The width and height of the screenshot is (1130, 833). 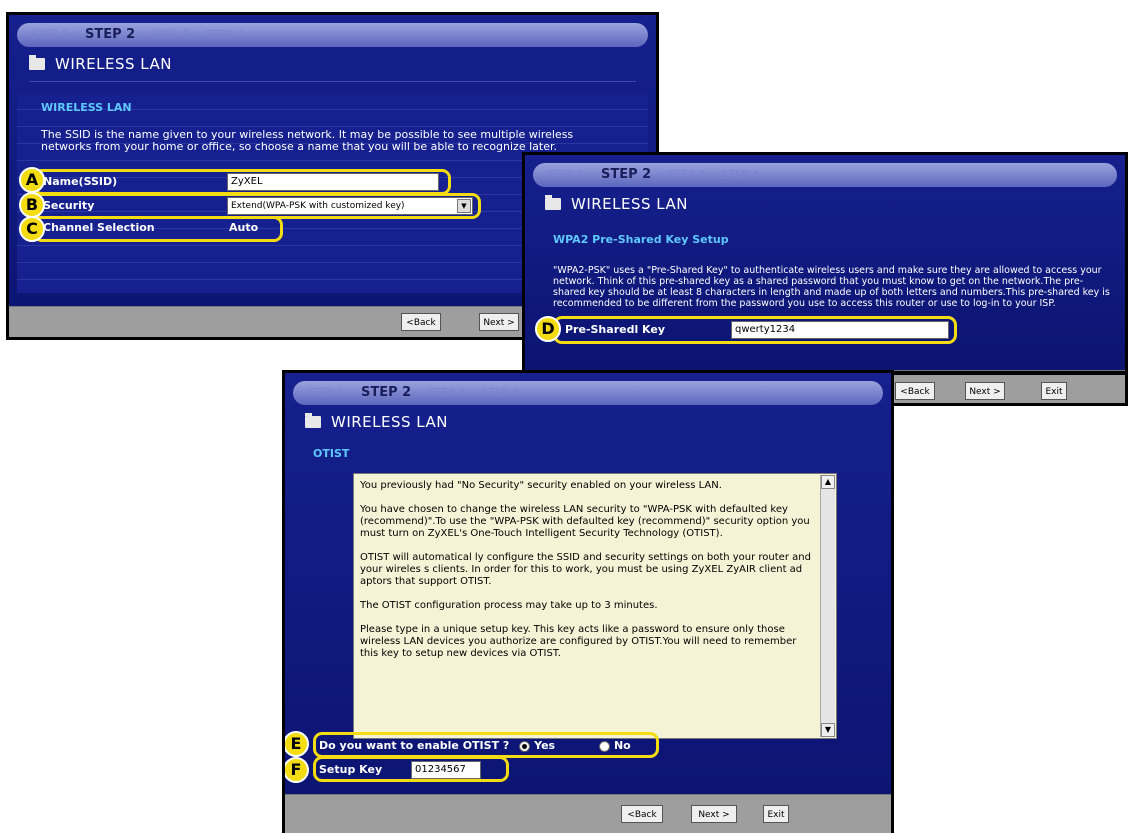 I want to click on highlight-e, so click(x=486, y=745).